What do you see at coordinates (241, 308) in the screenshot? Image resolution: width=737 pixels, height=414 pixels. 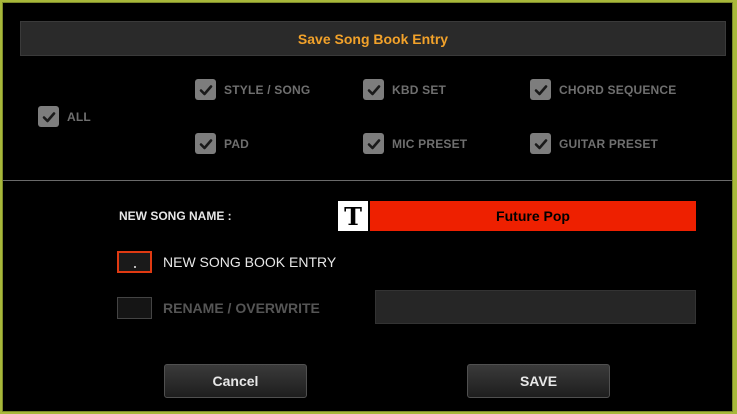 I see `option-rename-label: RENAME / OVERWRITE` at bounding box center [241, 308].